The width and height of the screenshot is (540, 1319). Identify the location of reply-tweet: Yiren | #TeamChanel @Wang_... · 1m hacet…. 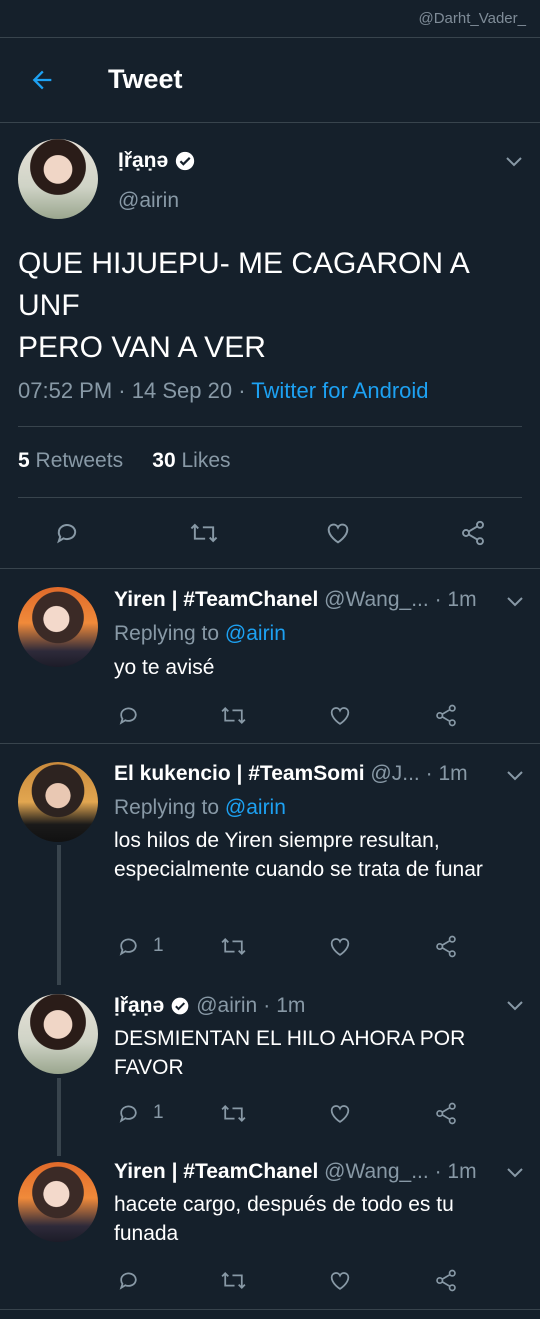
(270, 1231).